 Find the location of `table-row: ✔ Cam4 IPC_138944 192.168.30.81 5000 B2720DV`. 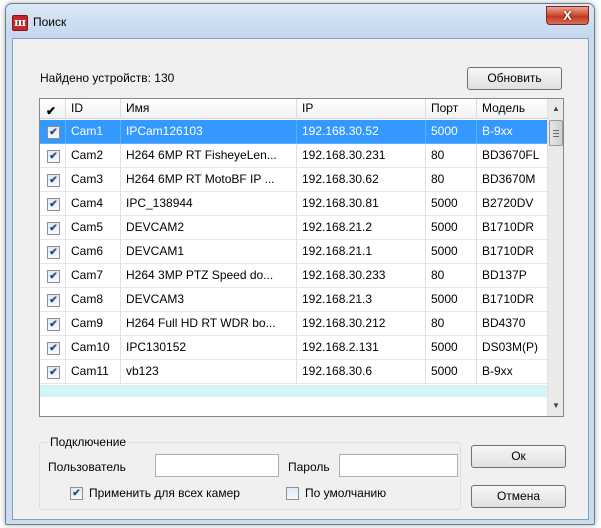

table-row: ✔ Cam4 IPC_138944 192.168.30.81 5000 B2720DV is located at coordinates (294, 204).